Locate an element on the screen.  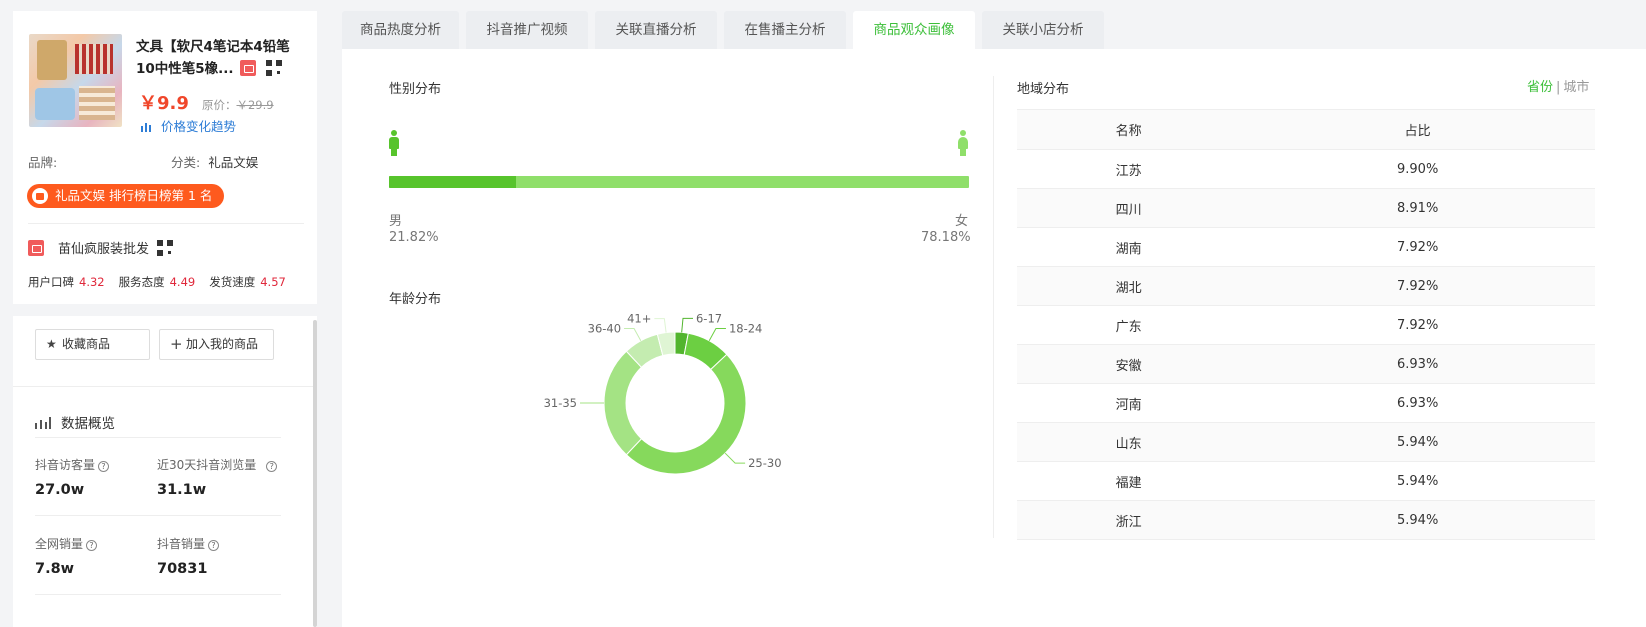
toggle-province: 省份 is located at coordinates (1540, 87).